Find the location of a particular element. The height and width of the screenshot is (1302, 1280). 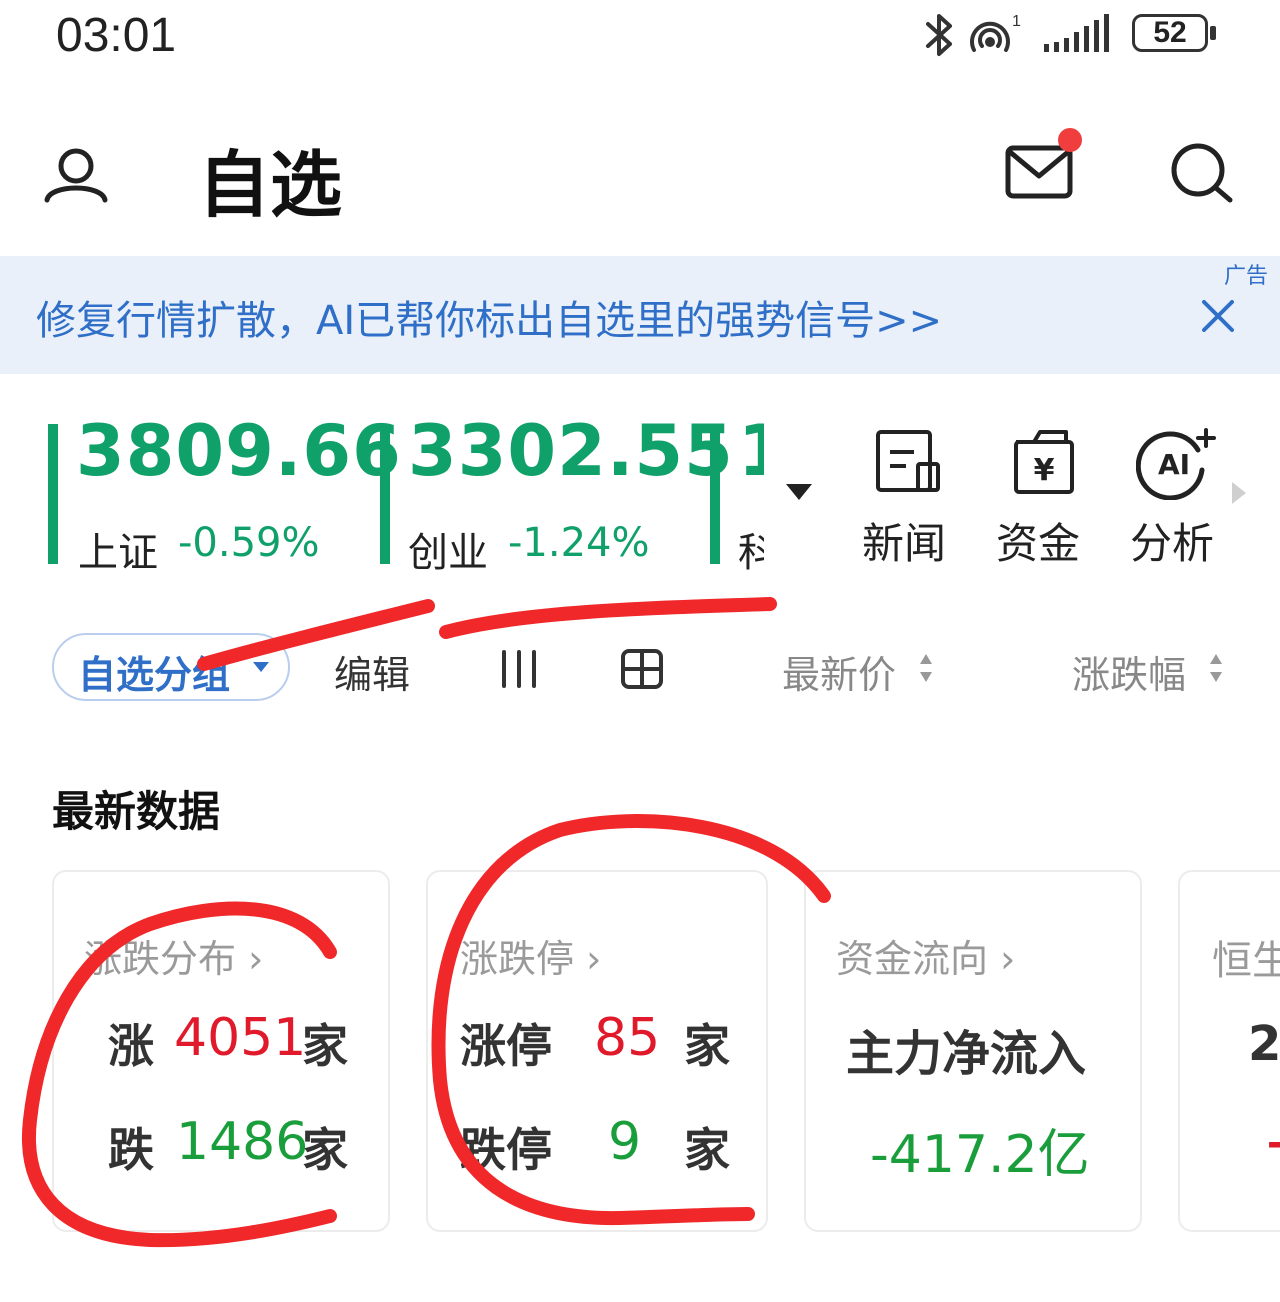

hang-seng-change: + is located at coordinates (1272, 1144).